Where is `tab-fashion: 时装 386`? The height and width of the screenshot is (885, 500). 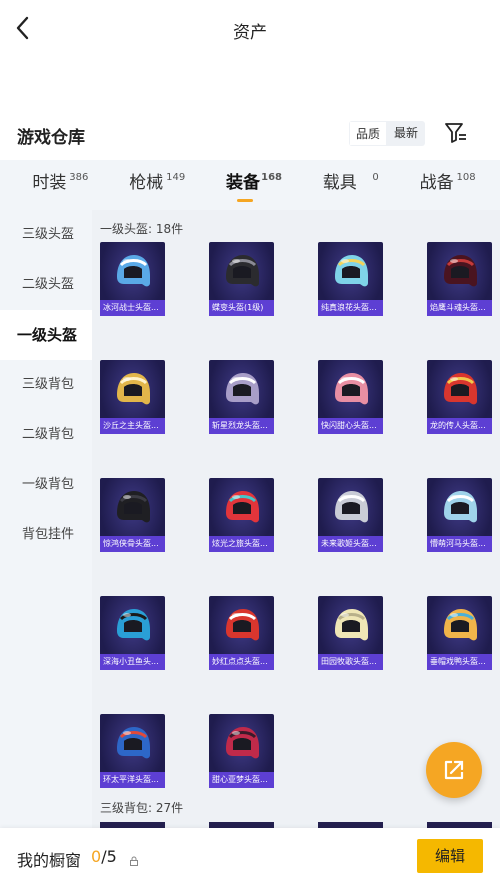
tab-fashion: 时装 386 is located at coordinates (60, 185).